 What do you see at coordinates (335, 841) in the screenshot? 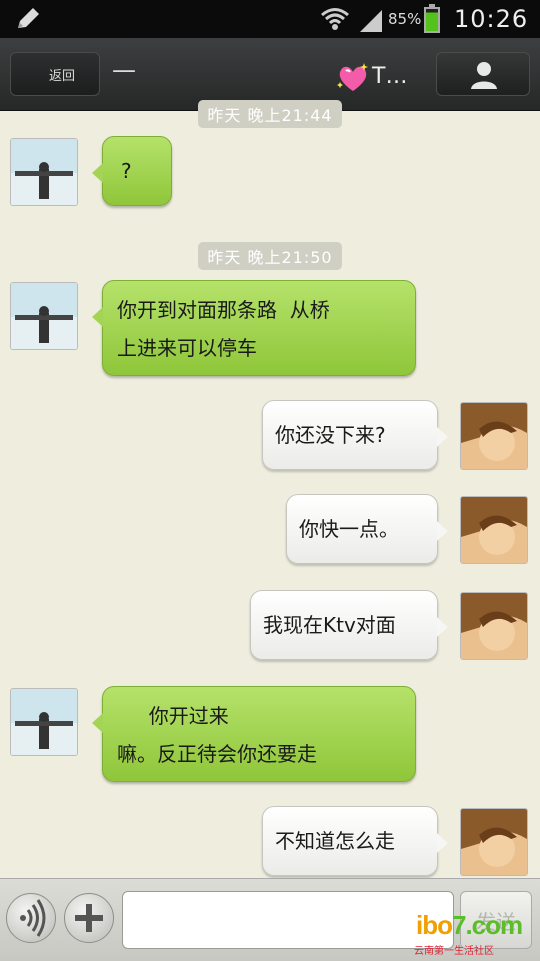
I see `message-text: 不知道怎么走` at bounding box center [335, 841].